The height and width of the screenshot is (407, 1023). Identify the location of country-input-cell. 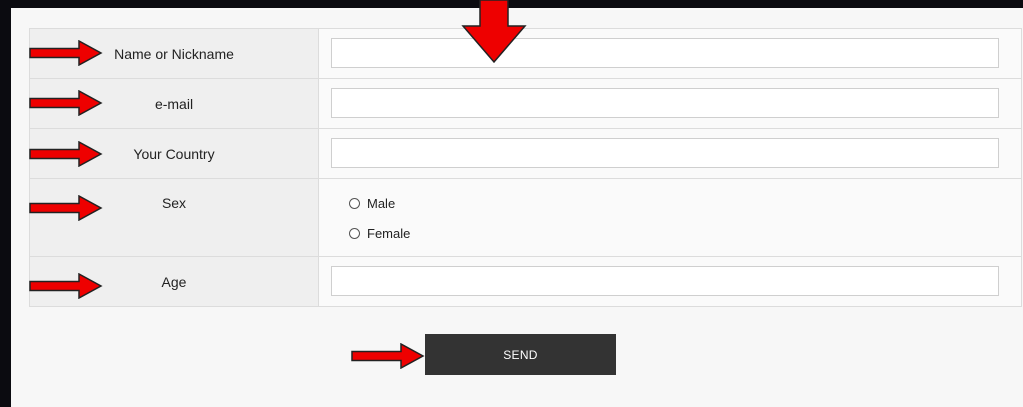
(670, 153).